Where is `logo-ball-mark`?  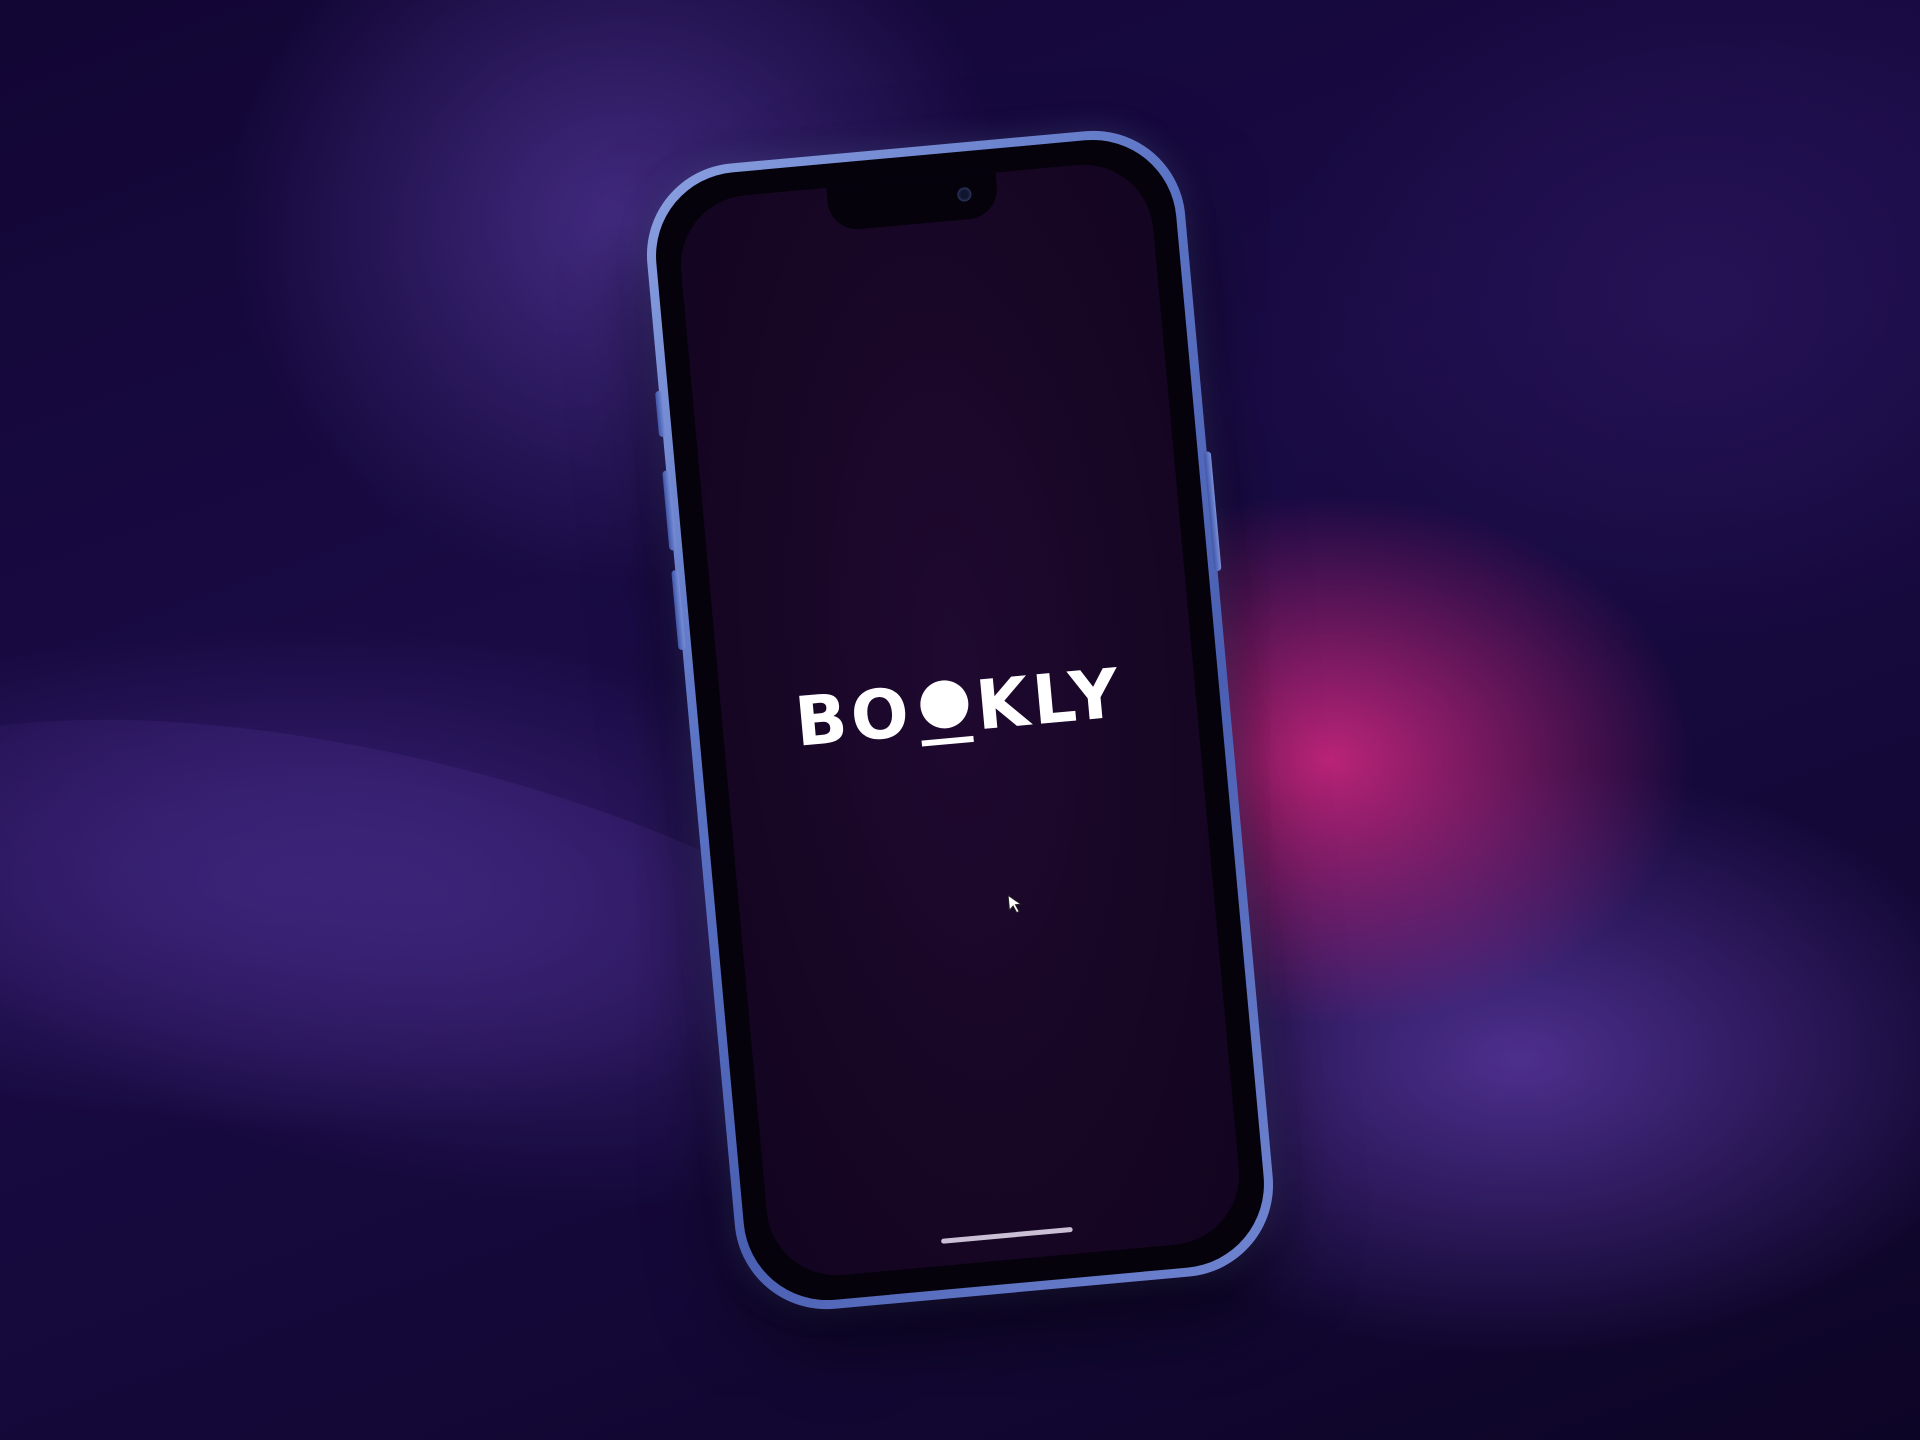
logo-ball-mark is located at coordinates (945, 710).